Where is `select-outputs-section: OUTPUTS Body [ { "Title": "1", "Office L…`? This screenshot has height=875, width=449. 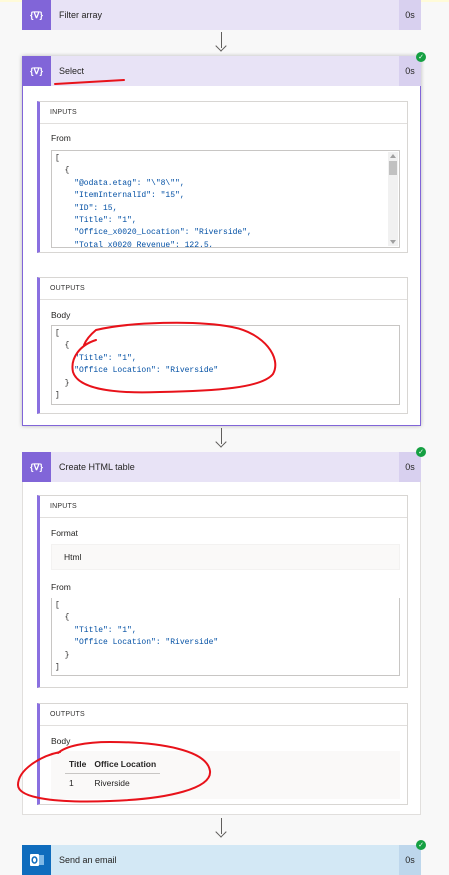
select-outputs-section: OUTPUTS Body [ { "Title": "1", "Office L… is located at coordinates (222, 345).